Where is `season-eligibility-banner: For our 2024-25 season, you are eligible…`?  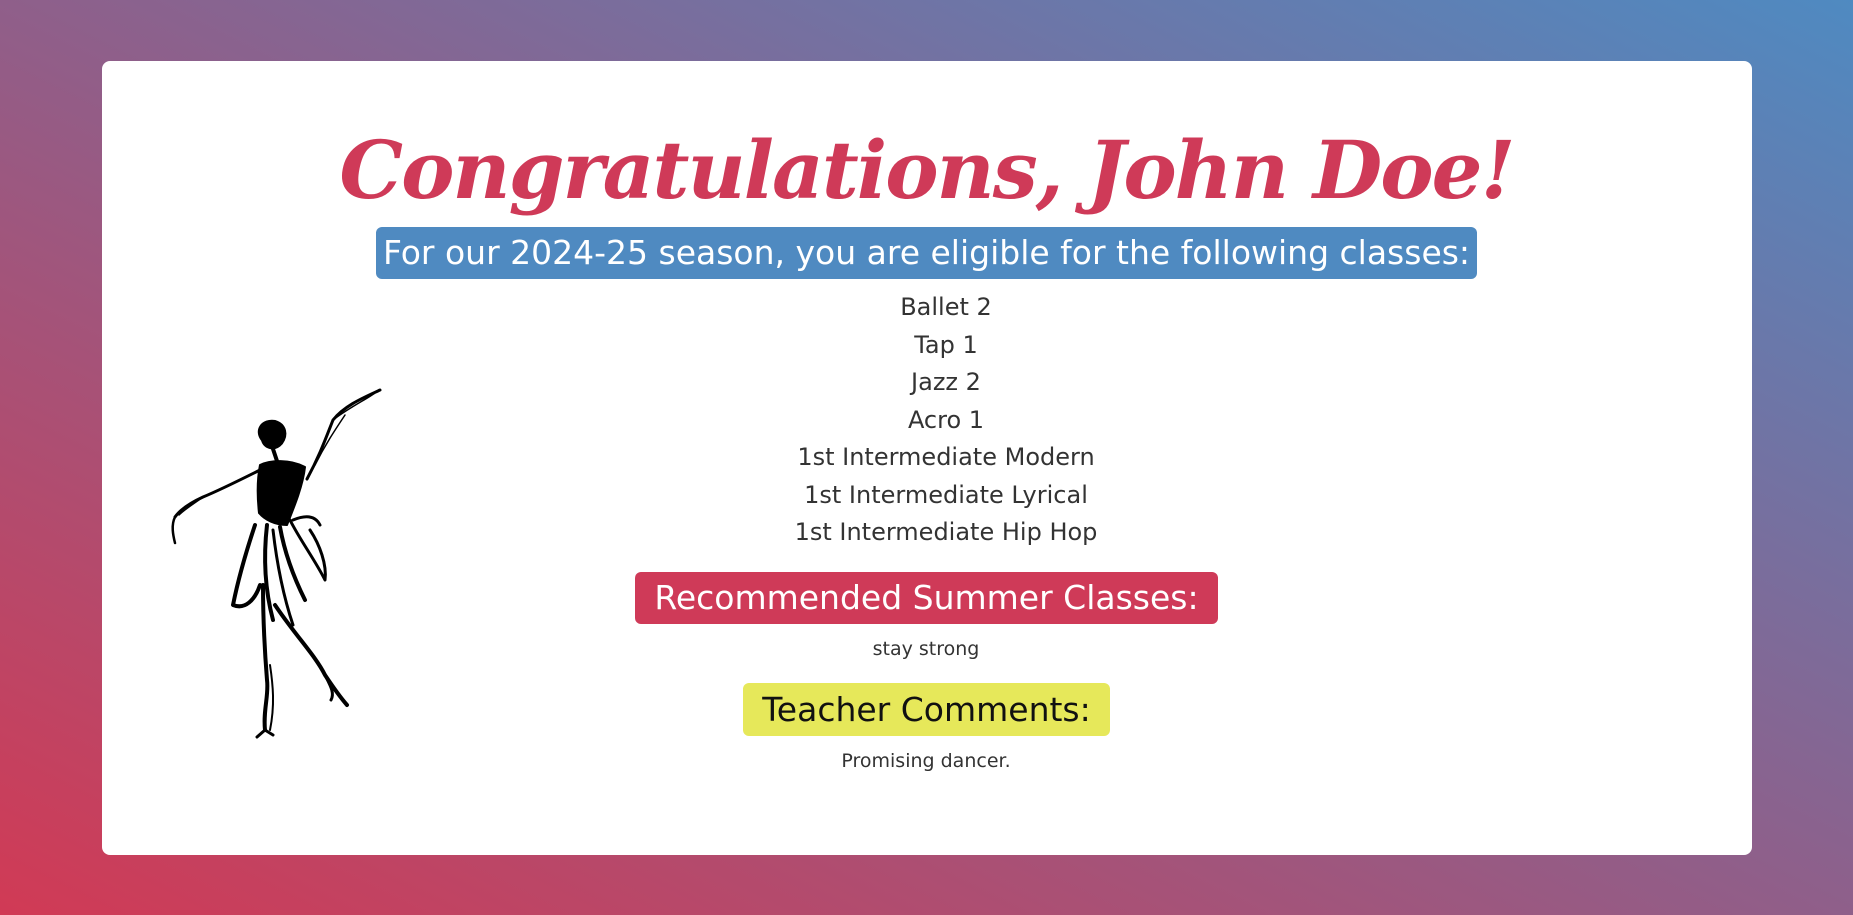
season-eligibility-banner: For our 2024-25 season, you are eligible… is located at coordinates (926, 253).